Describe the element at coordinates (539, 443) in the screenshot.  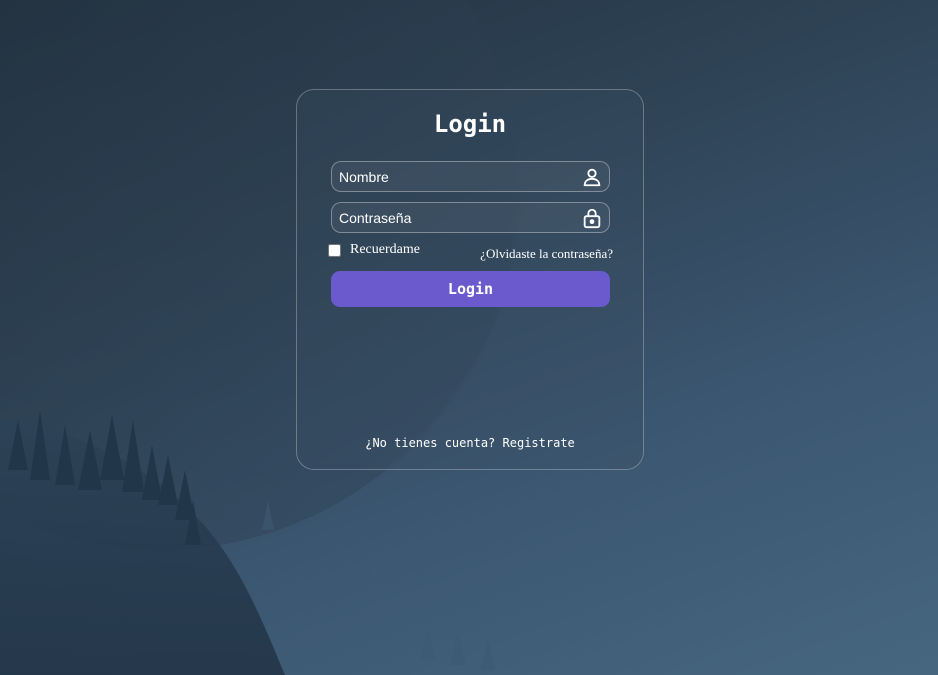
I see `register-link: Registrate` at that location.